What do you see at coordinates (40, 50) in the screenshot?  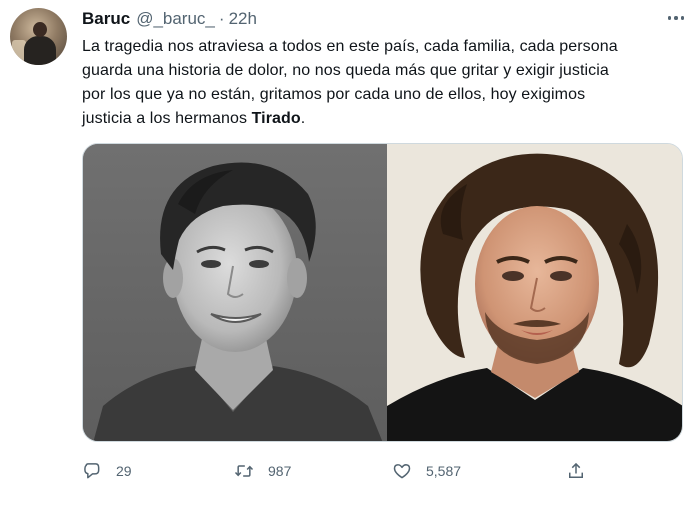 I see `avatar-figure-body` at bounding box center [40, 50].